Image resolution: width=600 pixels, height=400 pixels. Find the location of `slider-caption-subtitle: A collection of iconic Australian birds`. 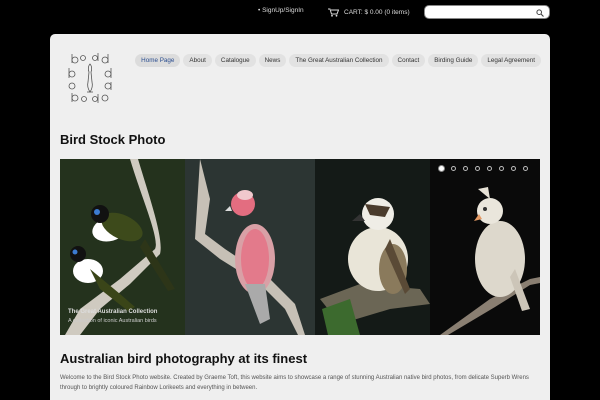

slider-caption-subtitle: A collection of iconic Australian birds is located at coordinates (112, 321).